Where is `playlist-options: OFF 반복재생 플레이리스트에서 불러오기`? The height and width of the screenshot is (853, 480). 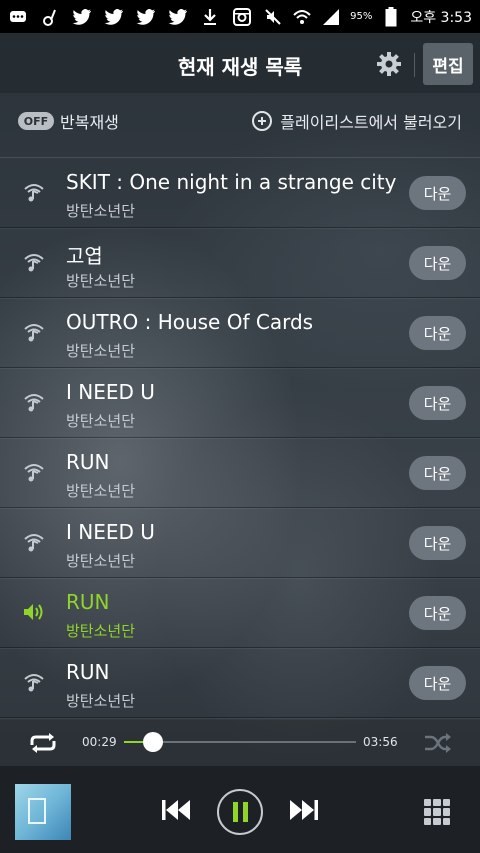
playlist-options: OFF 반복재생 플레이리스트에서 불러오기 is located at coordinates (240, 121).